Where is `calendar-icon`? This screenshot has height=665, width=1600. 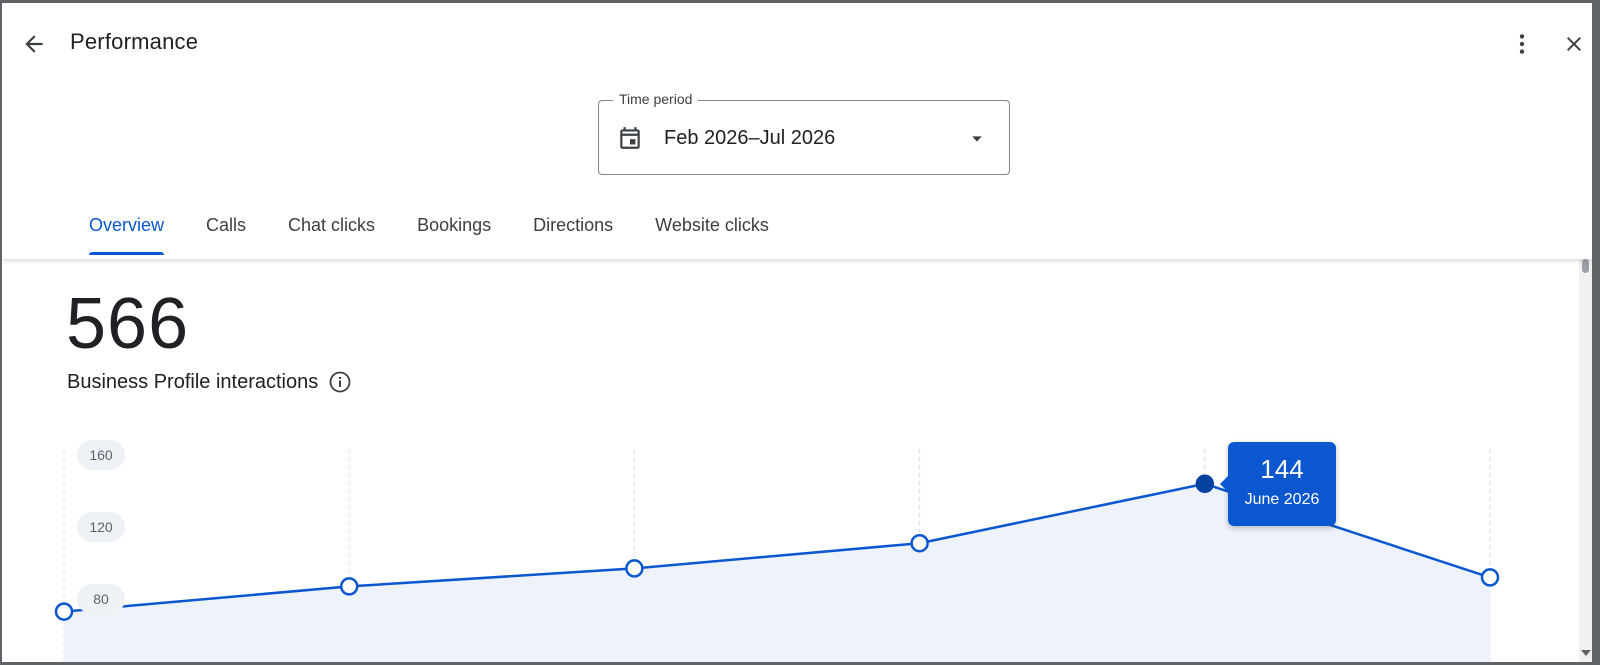 calendar-icon is located at coordinates (630, 140).